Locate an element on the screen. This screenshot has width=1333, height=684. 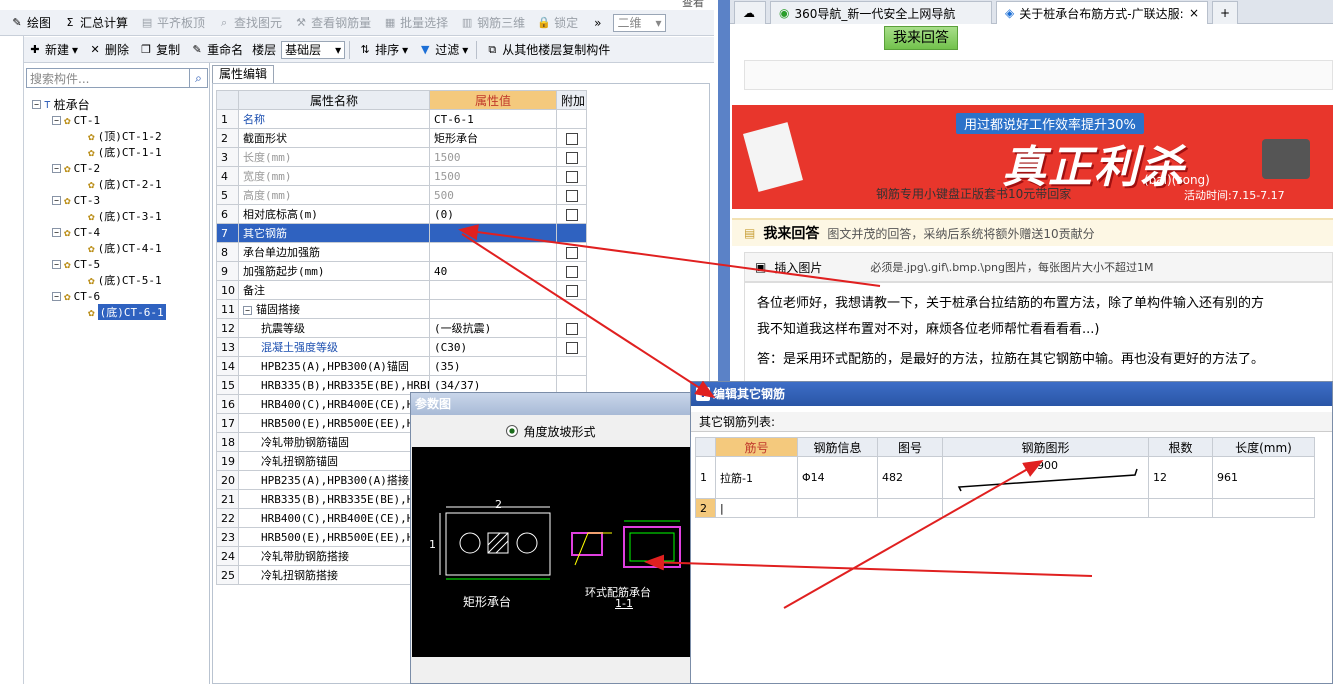
lock-button: 🔒 锁定 is located at coordinates (557, 23).